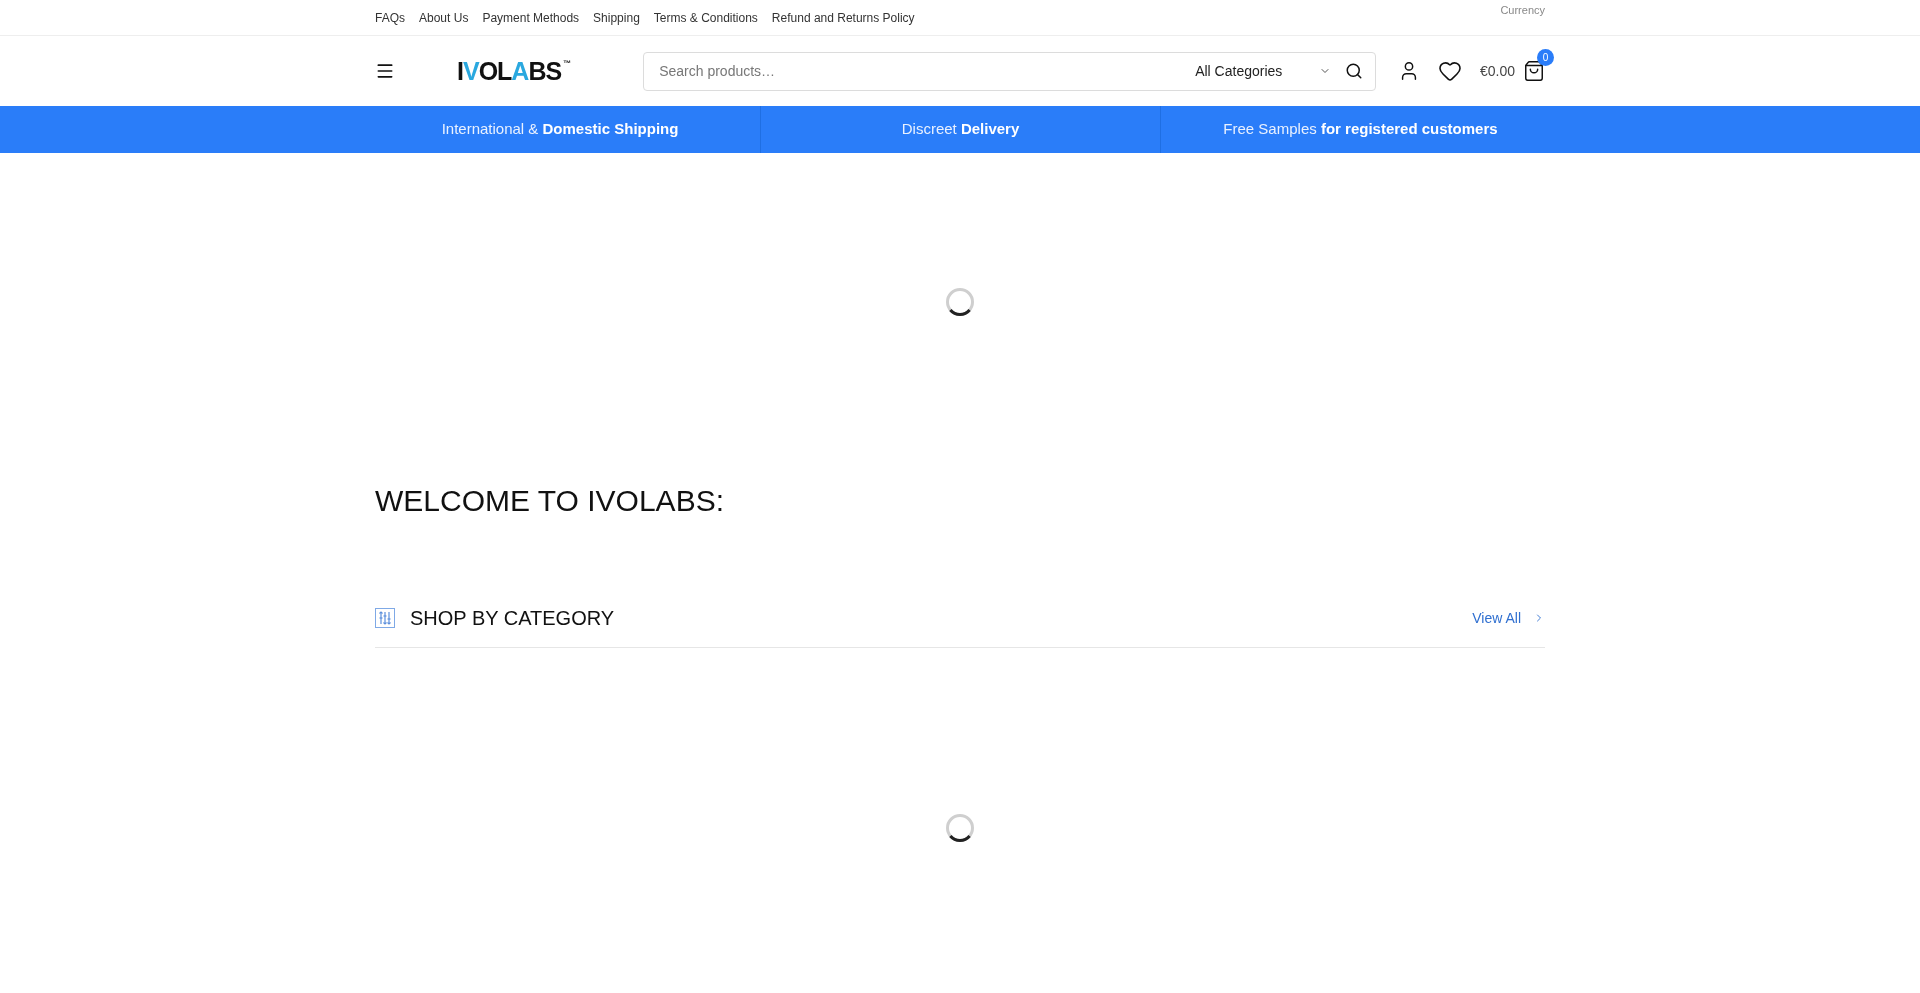 Image resolution: width=1920 pixels, height=993 pixels. What do you see at coordinates (1522, 10) in the screenshot?
I see `currency-selector: Currency` at bounding box center [1522, 10].